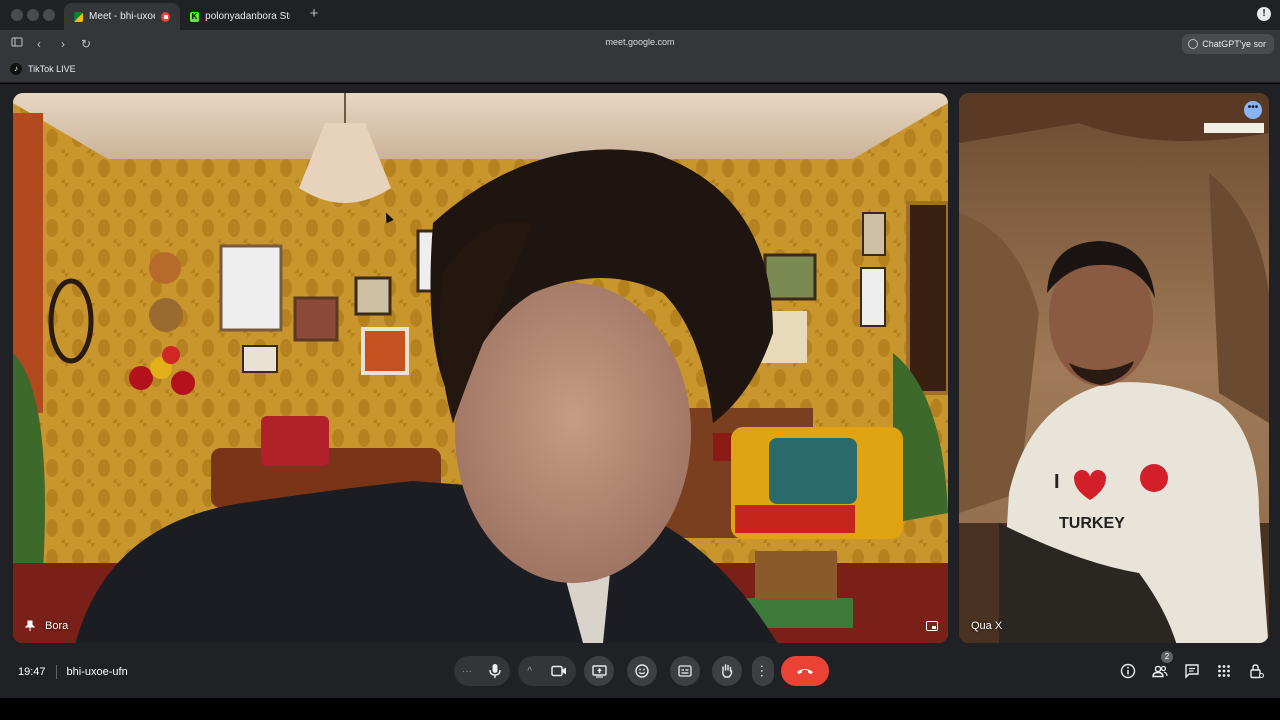 The image size is (1280, 720). What do you see at coordinates (1192, 671) in the screenshot?
I see `chat-icon` at bounding box center [1192, 671].